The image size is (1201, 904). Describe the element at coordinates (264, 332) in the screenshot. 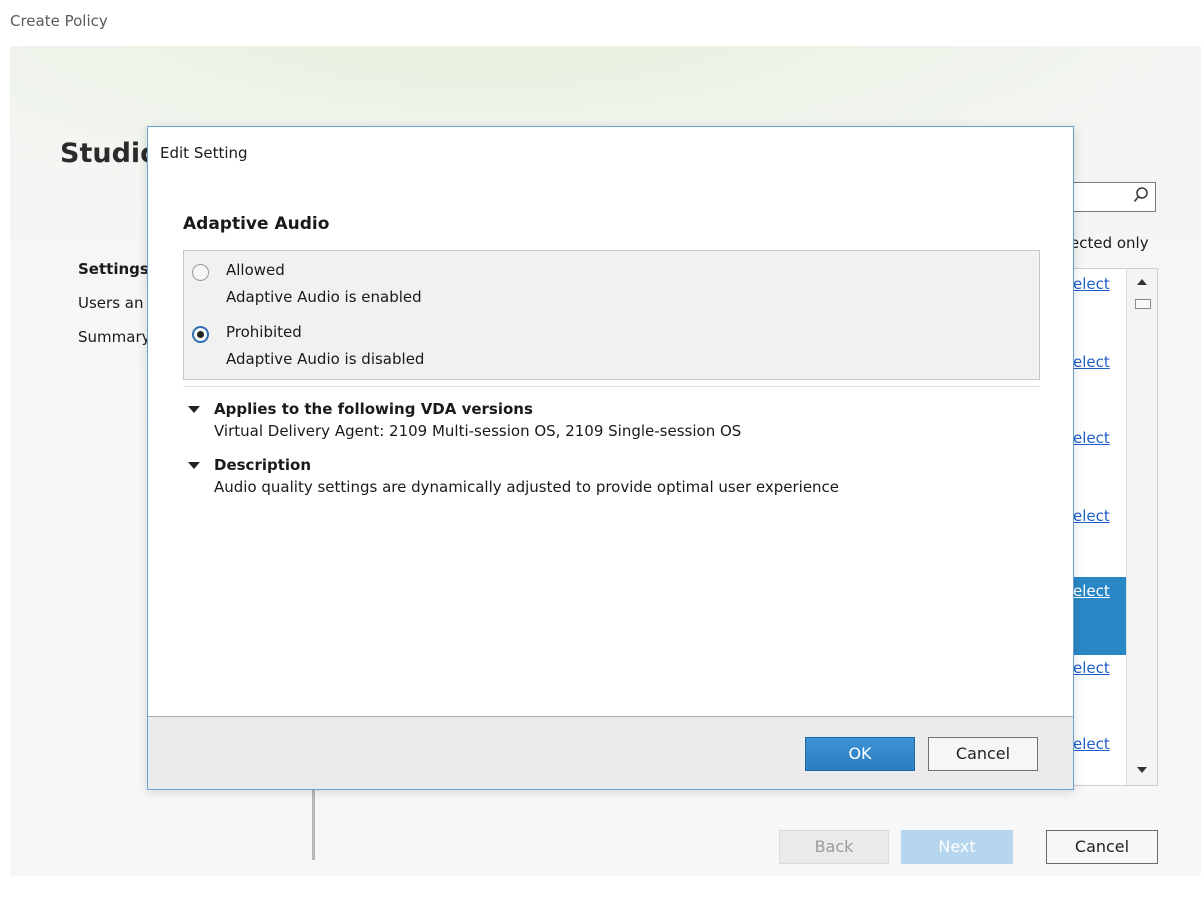

I see `option-label: Prohibited` at that location.